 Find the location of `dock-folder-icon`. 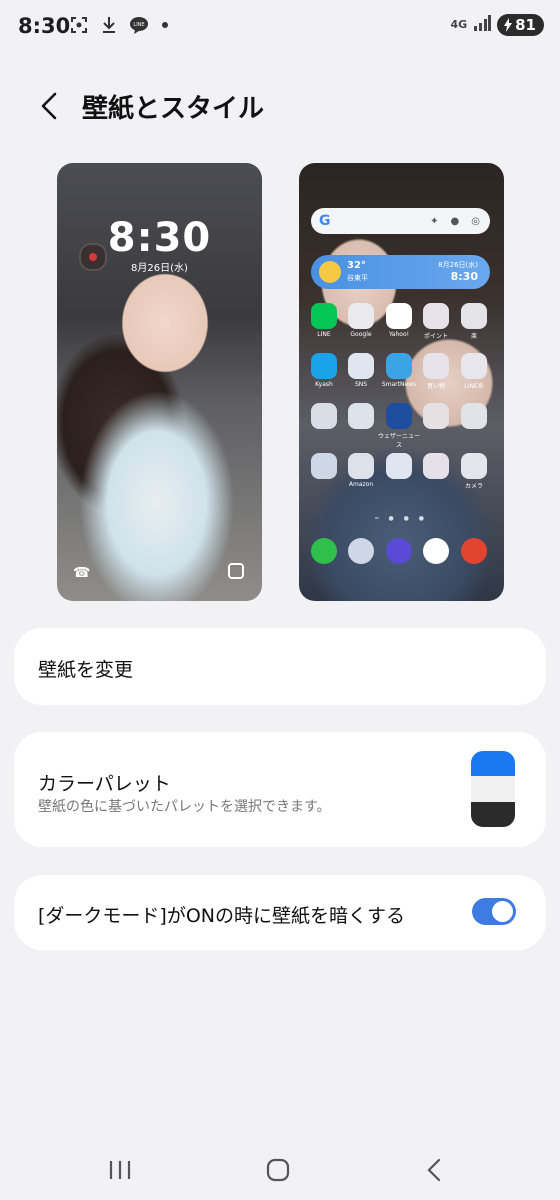

dock-folder-icon is located at coordinates (361, 551).